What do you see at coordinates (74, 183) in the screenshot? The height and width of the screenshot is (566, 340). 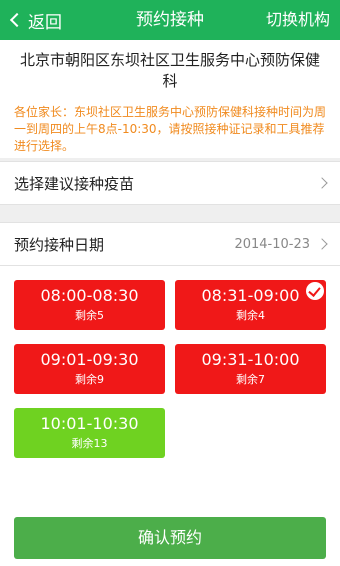 I see `vaccine-select-label: 选择建议接种疫苗` at bounding box center [74, 183].